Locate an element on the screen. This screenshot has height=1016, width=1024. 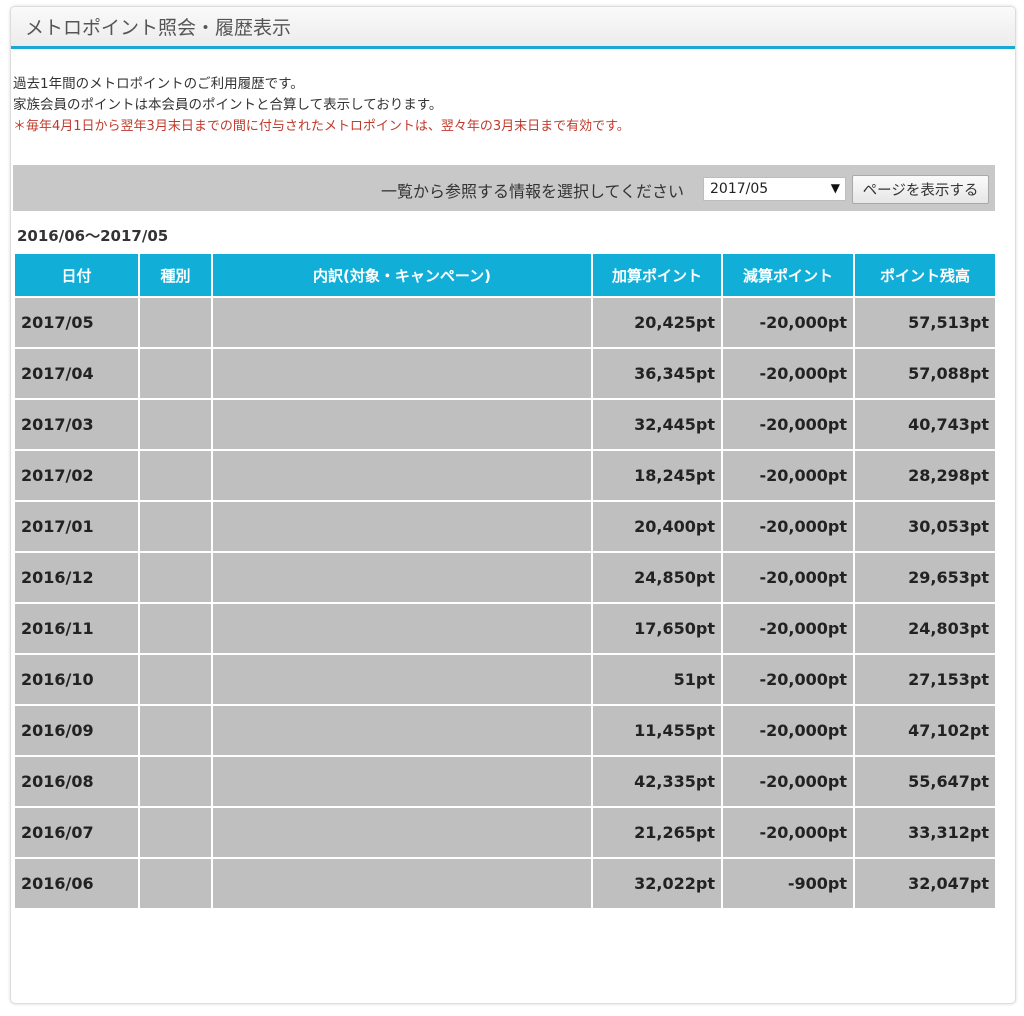
cell-date: 2016/12 is located at coordinates (76, 577).